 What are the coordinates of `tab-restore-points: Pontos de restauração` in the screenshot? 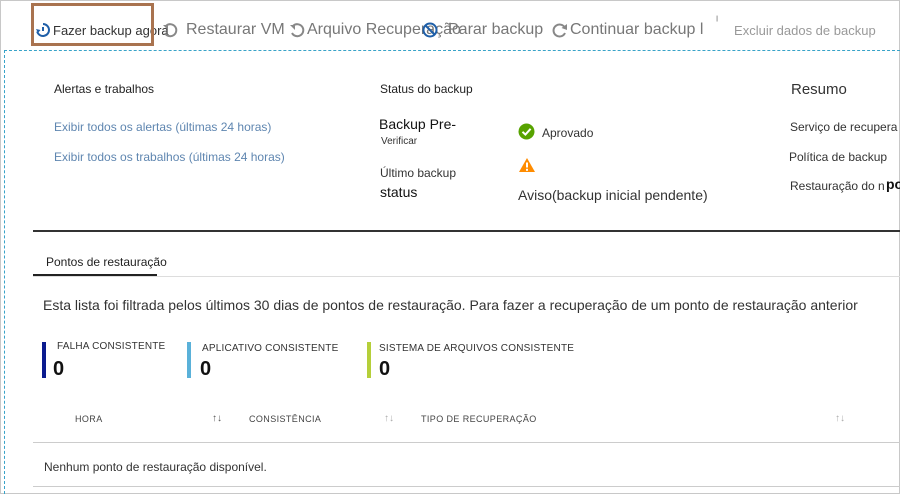 It's located at (106, 262).